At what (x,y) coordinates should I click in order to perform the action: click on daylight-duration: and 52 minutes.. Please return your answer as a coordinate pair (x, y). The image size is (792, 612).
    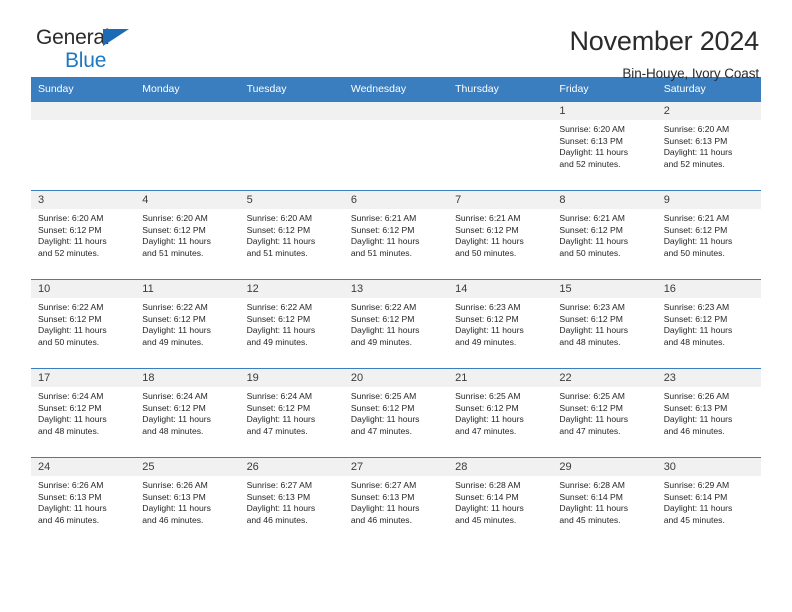
    Looking at the image, I should click on (694, 164).